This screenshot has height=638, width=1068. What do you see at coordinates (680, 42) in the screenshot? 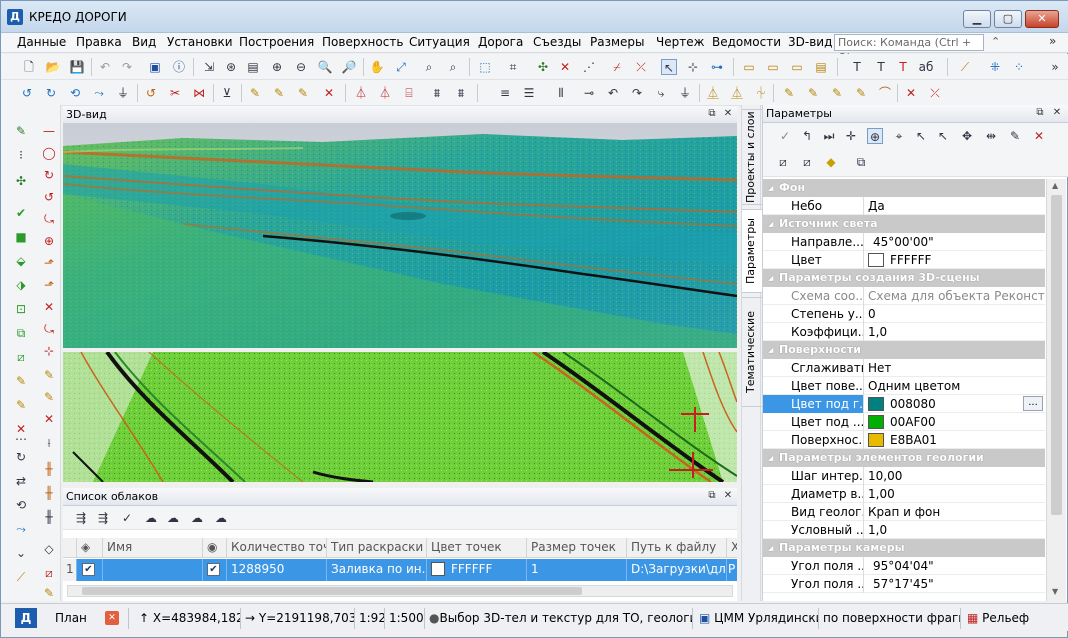
I see `menu-drawing: Чертеж` at bounding box center [680, 42].